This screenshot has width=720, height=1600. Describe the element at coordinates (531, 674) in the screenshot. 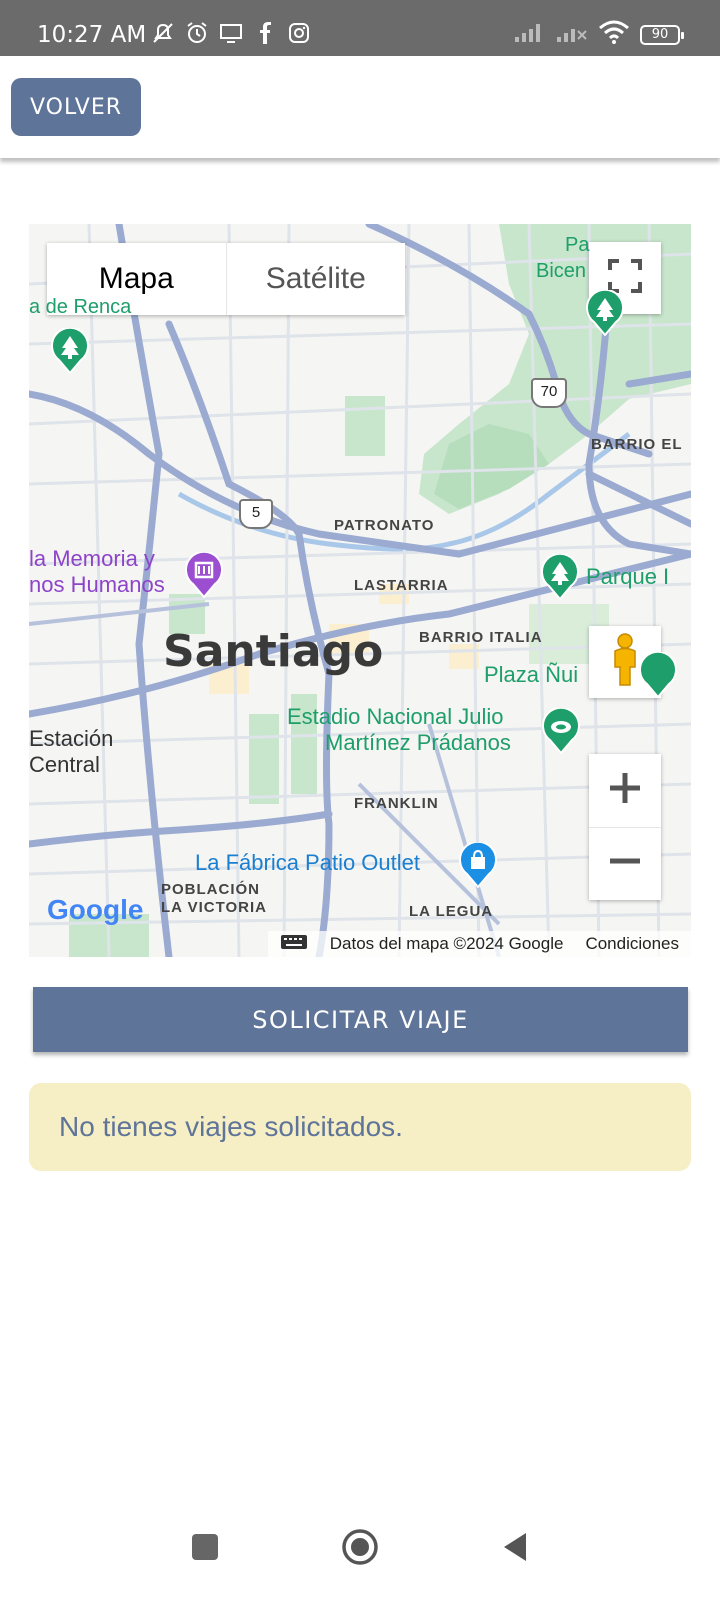

I see `map-label-plaza: Plaza Ñui` at that location.